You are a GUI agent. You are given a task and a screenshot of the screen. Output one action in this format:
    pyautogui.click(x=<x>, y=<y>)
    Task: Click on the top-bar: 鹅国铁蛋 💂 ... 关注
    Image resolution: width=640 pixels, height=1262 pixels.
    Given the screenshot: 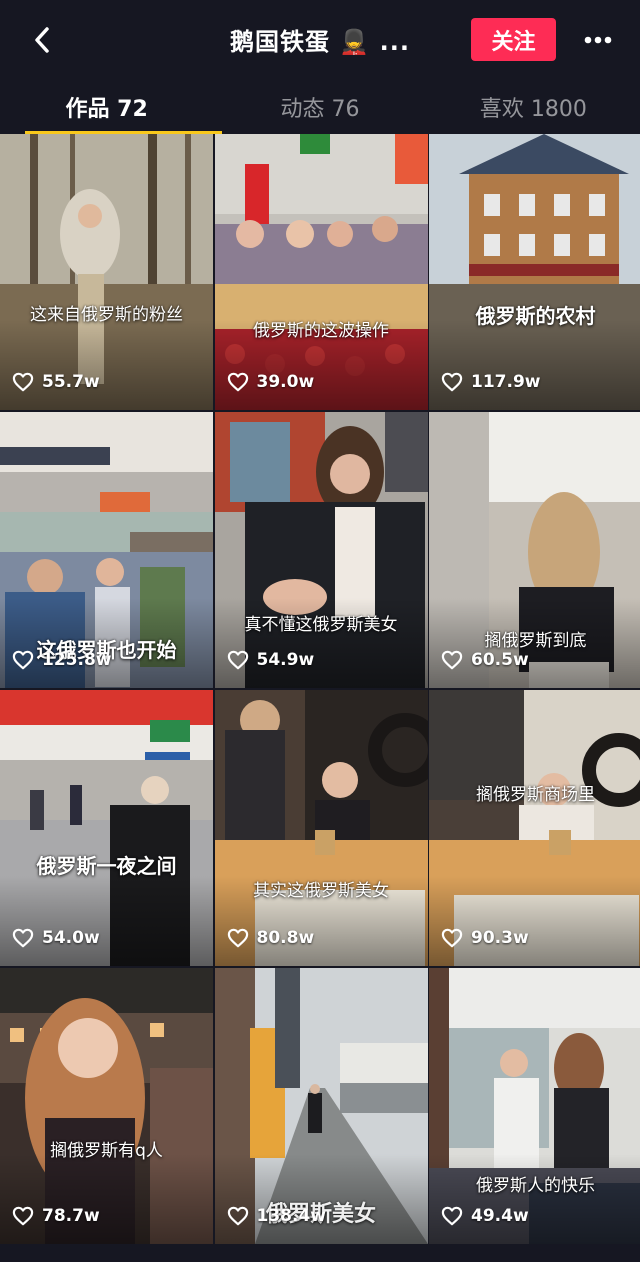 What is the action you would take?
    pyautogui.click(x=320, y=40)
    